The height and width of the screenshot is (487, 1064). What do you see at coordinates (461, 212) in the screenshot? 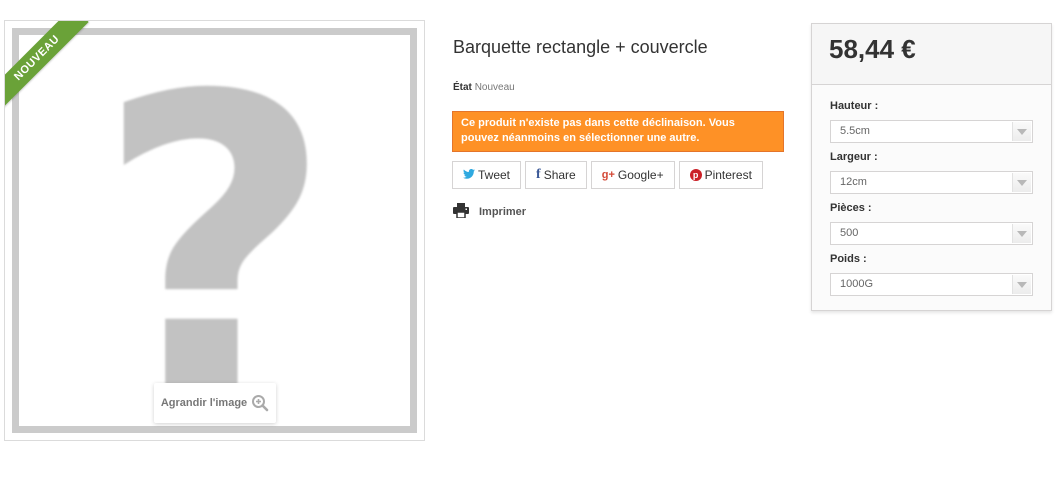
I see `printer-icon` at bounding box center [461, 212].